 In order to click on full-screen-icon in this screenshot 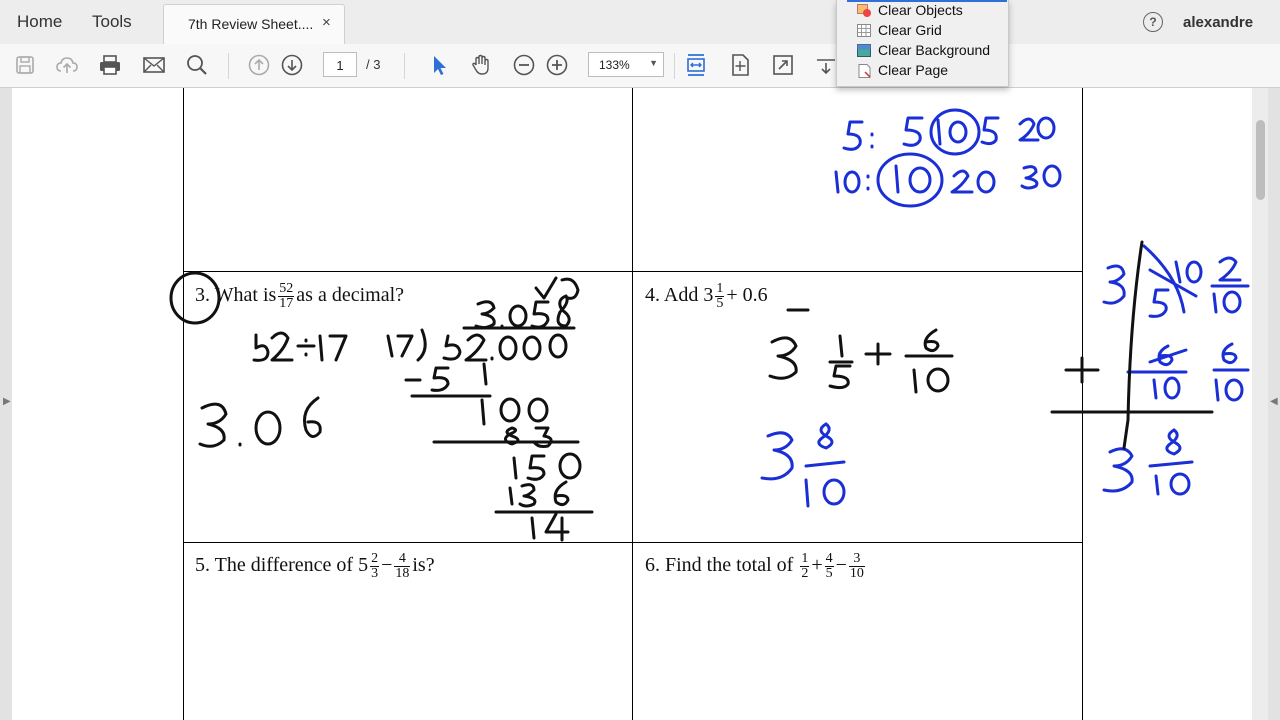, I will do `click(783, 65)`.